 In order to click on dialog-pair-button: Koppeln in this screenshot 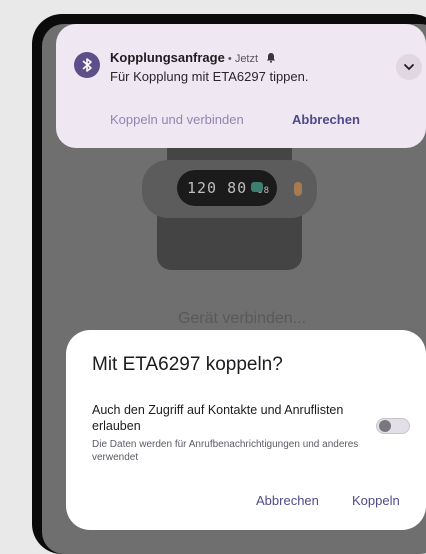, I will do `click(376, 500)`.